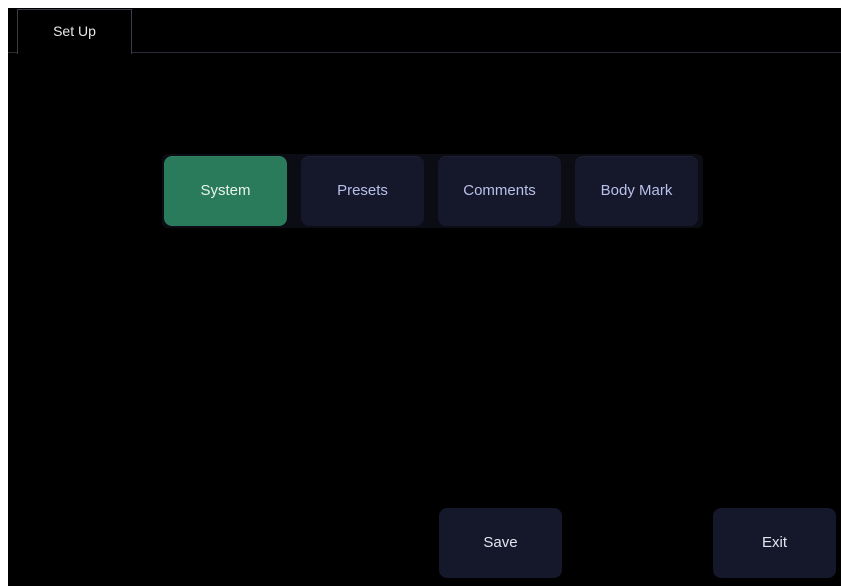 This screenshot has width=841, height=586. Describe the element at coordinates (225, 191) in the screenshot. I see `system-button: System` at that location.